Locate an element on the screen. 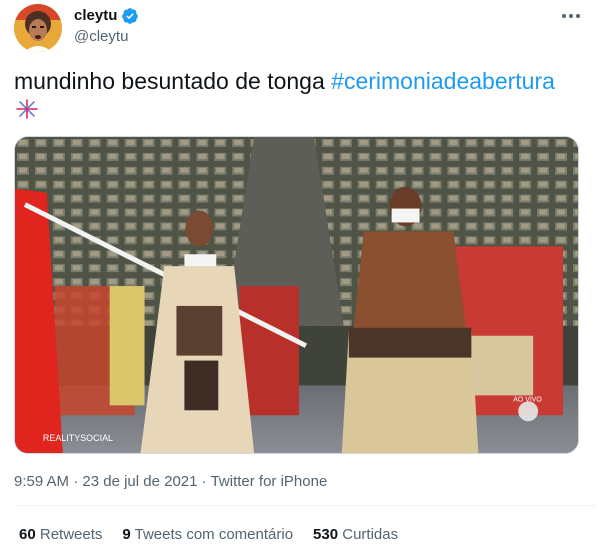 Image resolution: width=609 pixels, height=555 pixels. tweet-time: 9:59 AM is located at coordinates (41, 481).